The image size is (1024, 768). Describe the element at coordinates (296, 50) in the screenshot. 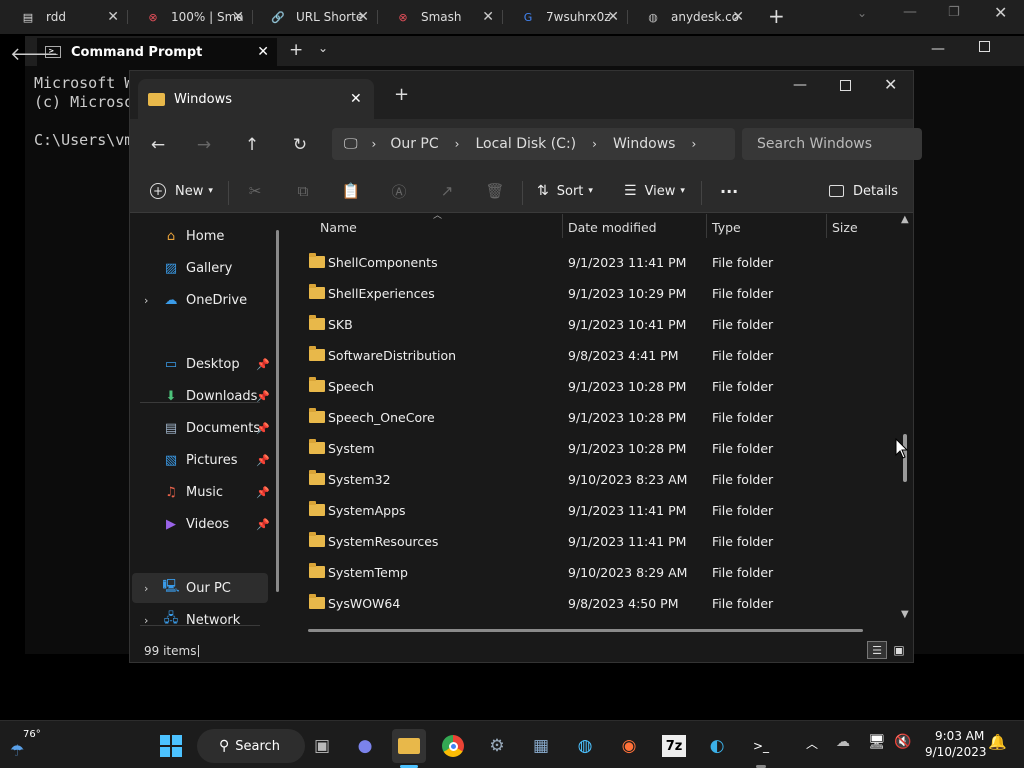

I see `cmd-new-tab-button: +` at that location.